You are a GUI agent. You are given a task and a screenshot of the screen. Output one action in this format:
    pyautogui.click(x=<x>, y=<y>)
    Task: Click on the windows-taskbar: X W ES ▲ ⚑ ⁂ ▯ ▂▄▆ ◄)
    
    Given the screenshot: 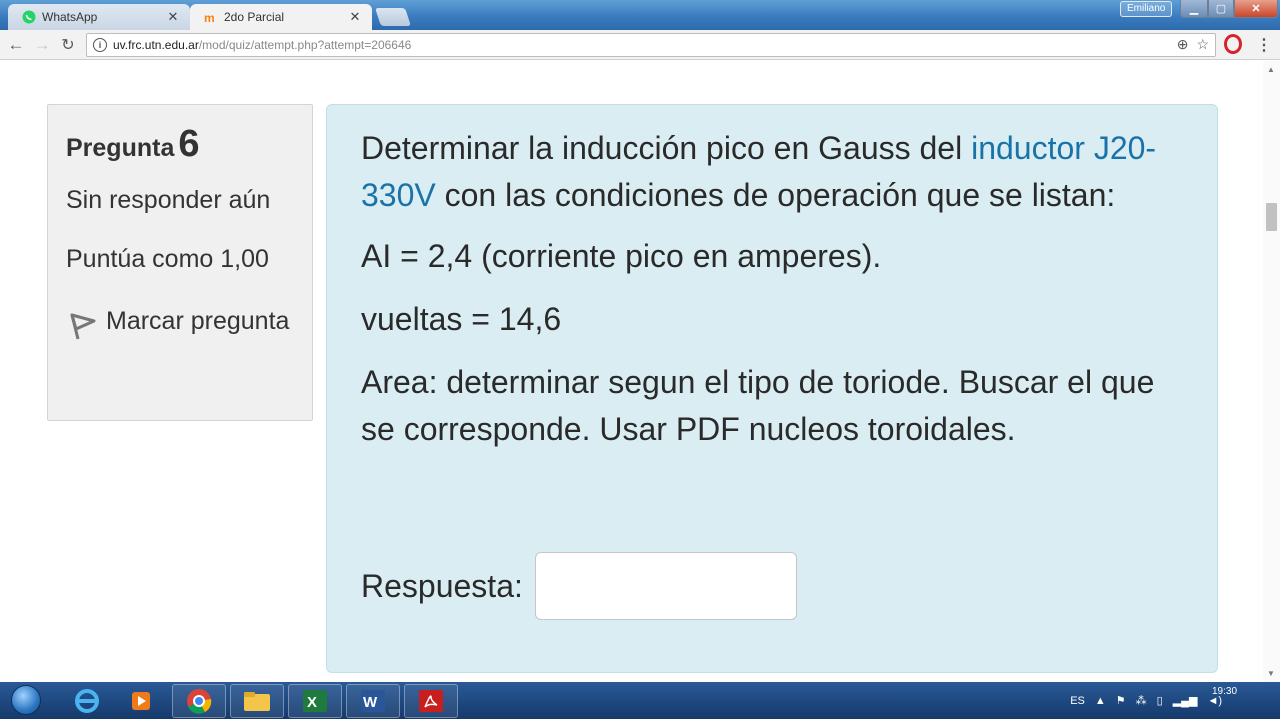 What is the action you would take?
    pyautogui.click(x=640, y=700)
    